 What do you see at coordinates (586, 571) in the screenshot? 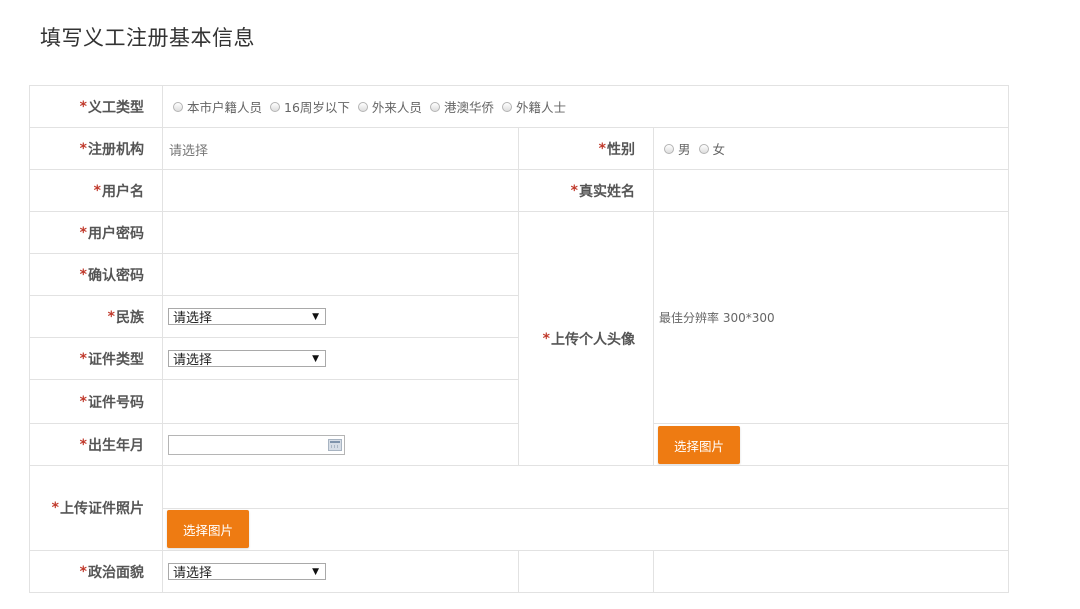
I see `empty-label-cell` at bounding box center [586, 571].